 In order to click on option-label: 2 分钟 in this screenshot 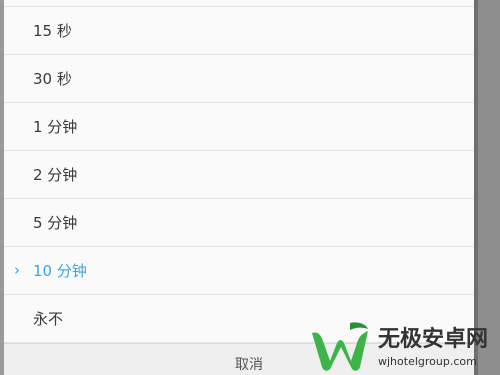, I will do `click(55, 175)`.